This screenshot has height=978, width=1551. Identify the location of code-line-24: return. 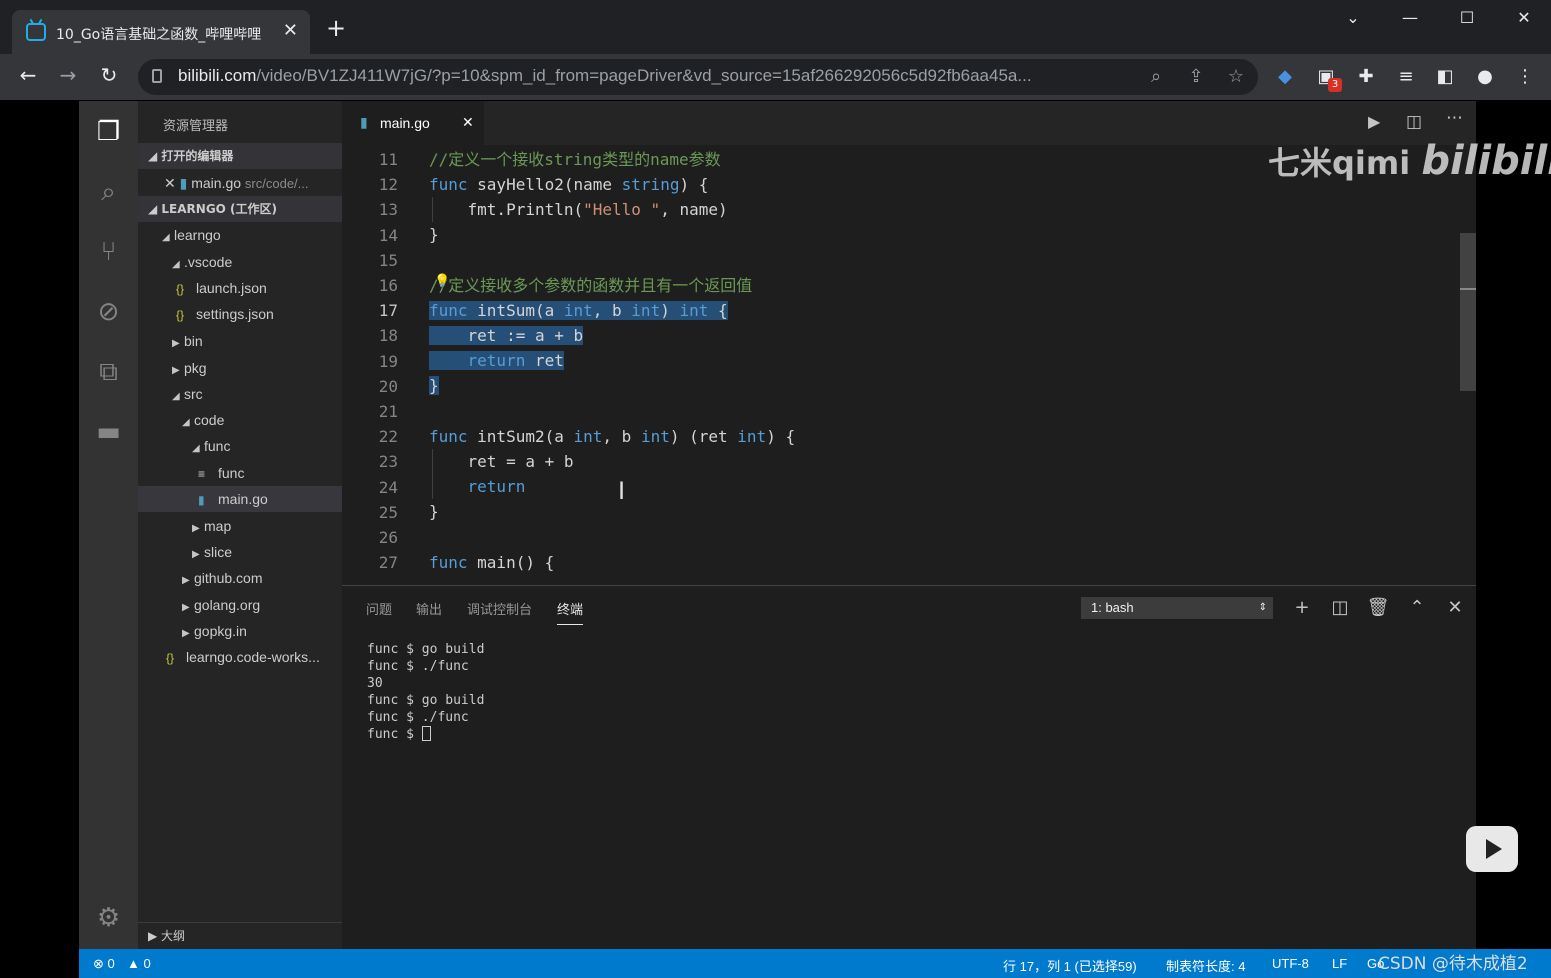
(477, 486).